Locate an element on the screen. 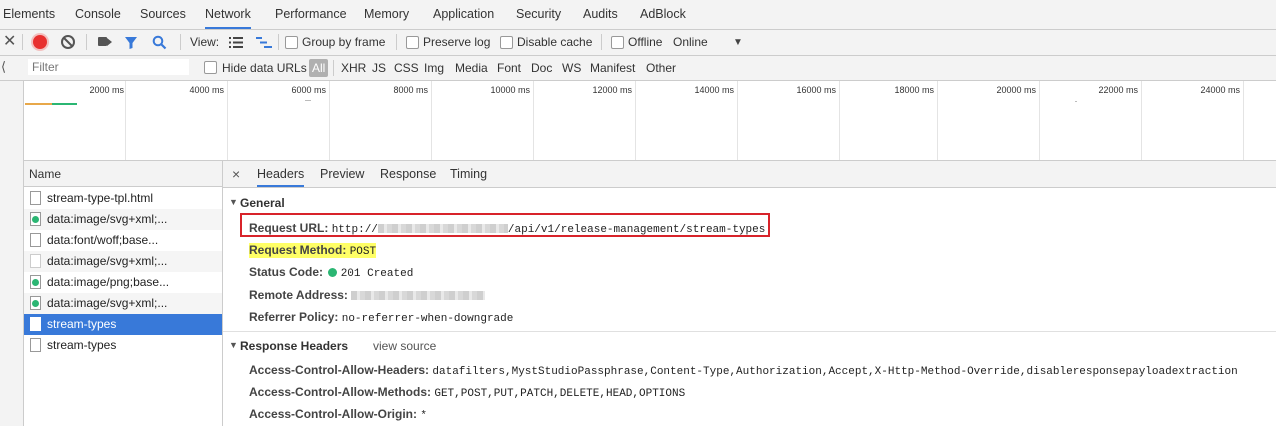 The width and height of the screenshot is (1276, 426). timeline-tick: 22000 ms is located at coordinates (1118, 90).